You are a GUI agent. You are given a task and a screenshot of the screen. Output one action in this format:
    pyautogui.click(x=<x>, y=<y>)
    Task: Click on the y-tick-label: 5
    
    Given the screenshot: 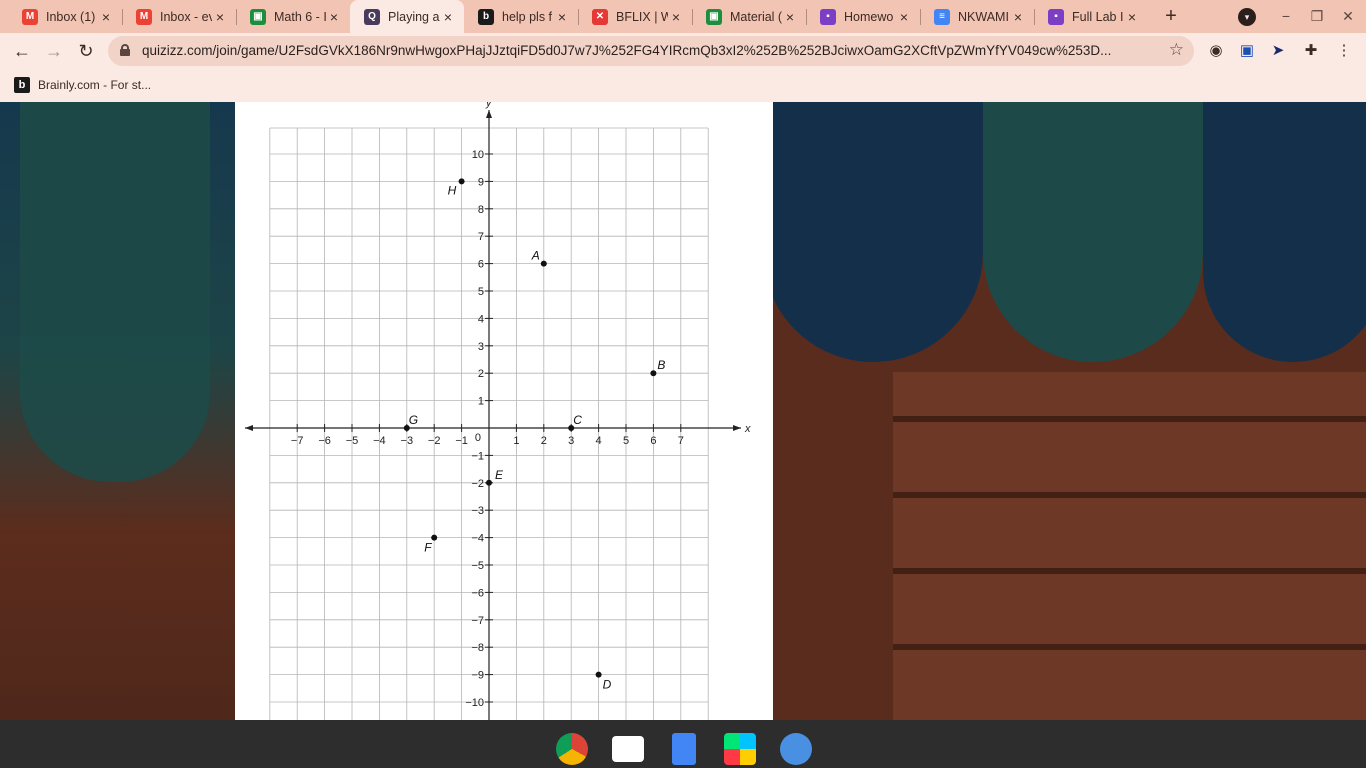 What is the action you would take?
    pyautogui.click(x=481, y=292)
    